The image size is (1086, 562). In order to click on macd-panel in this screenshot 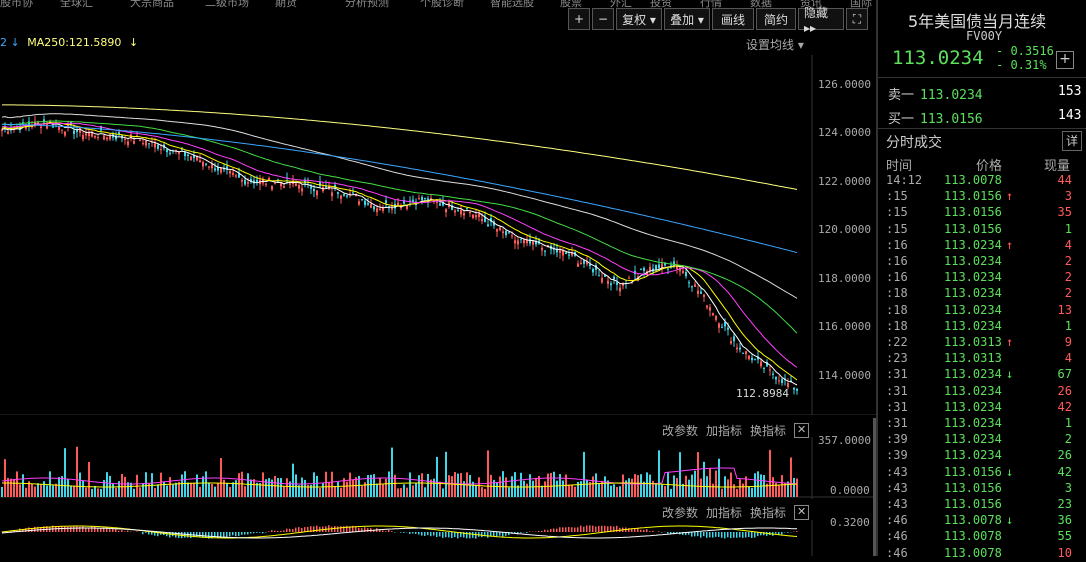, I will do `click(438, 538)`.